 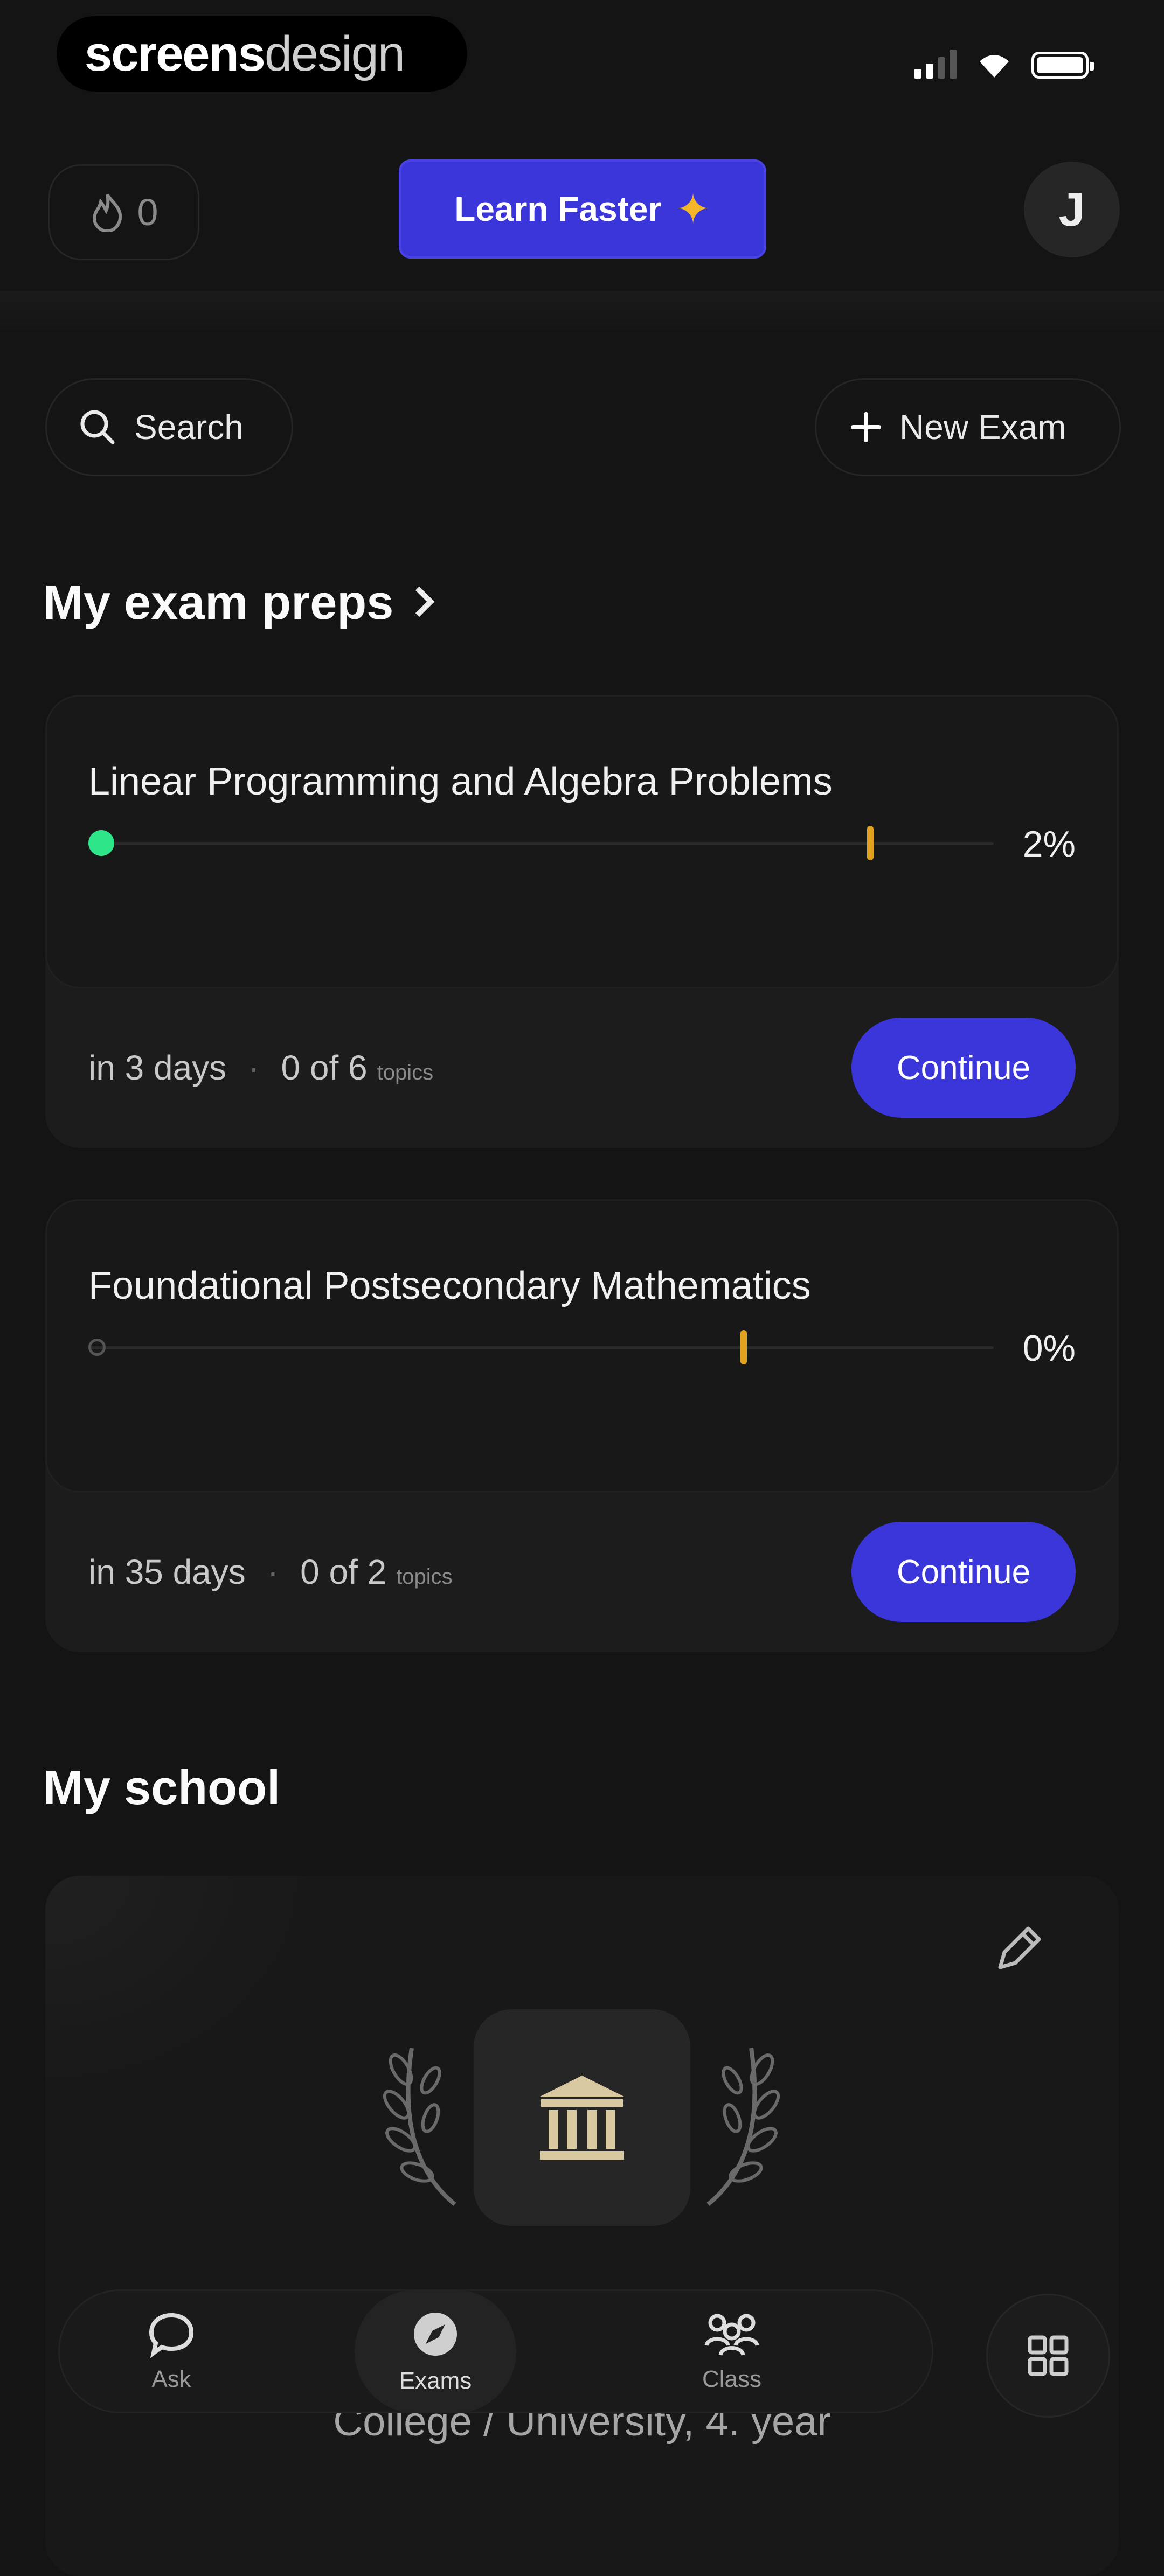 What do you see at coordinates (743, 2127) in the screenshot?
I see `laurel-right-icon` at bounding box center [743, 2127].